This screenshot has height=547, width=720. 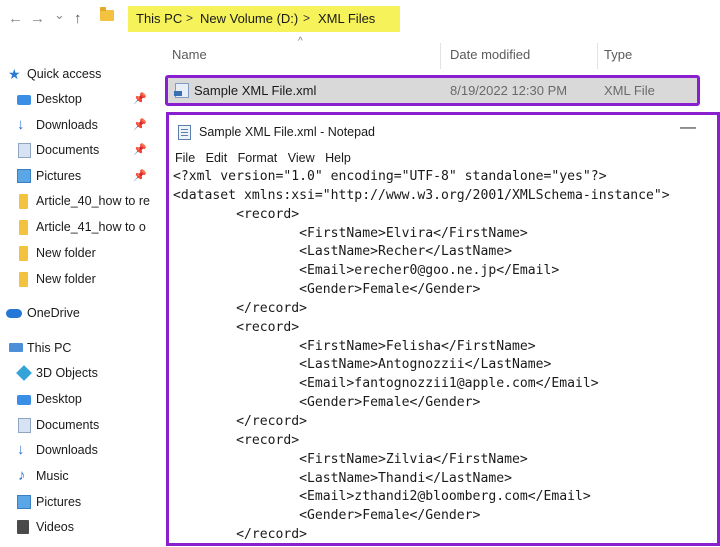 I want to click on cloud-icon, so click(x=14, y=313).